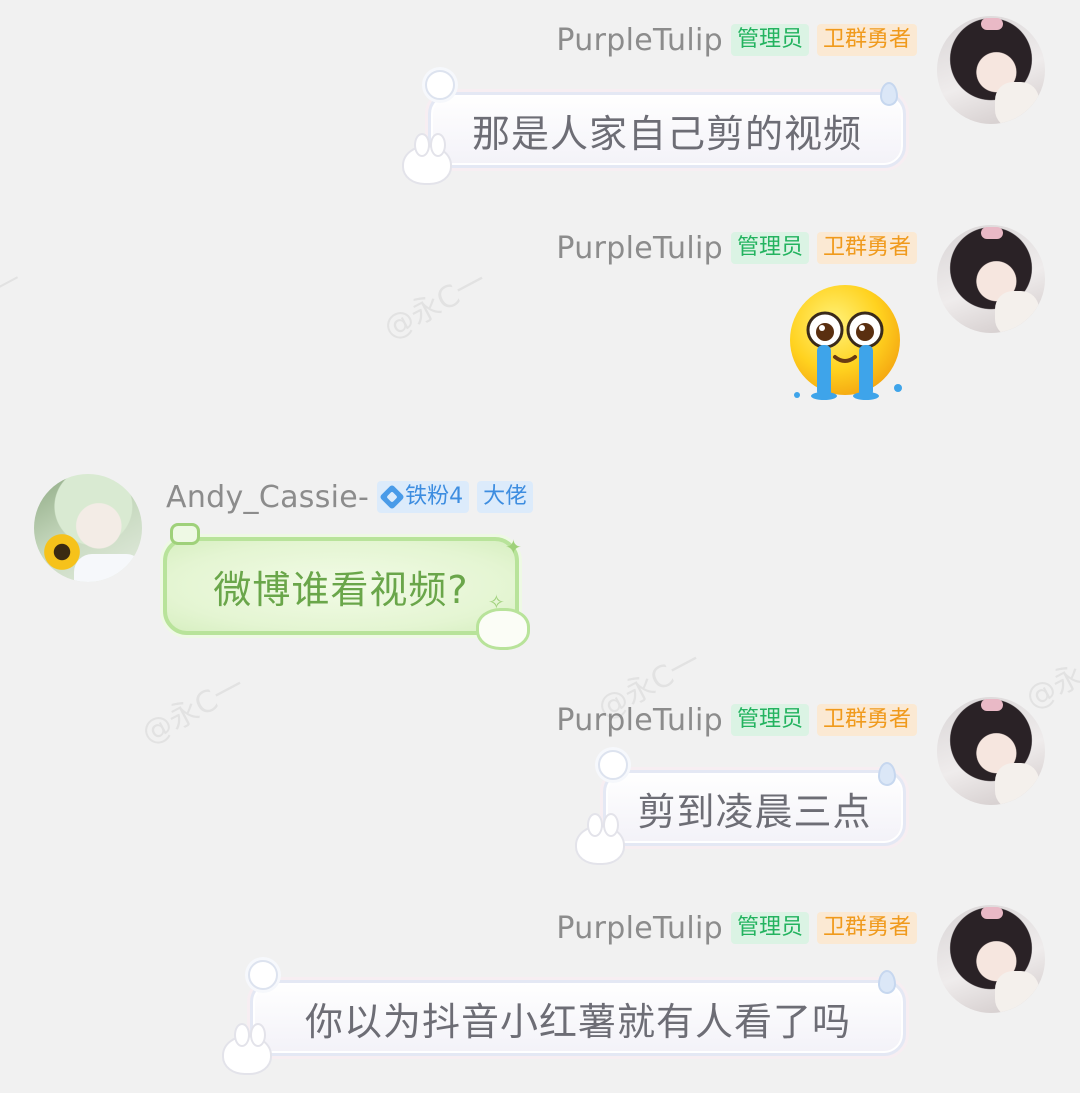  I want to click on bow-decoration-icon, so click(185, 534).